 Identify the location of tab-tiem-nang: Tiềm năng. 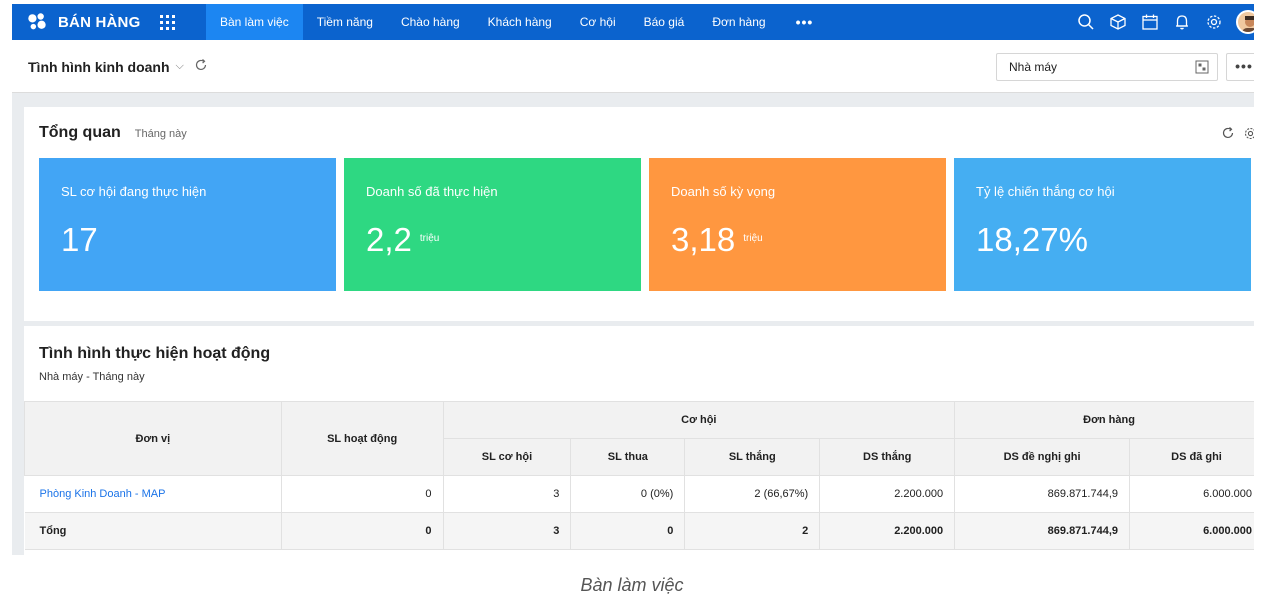
(345, 22).